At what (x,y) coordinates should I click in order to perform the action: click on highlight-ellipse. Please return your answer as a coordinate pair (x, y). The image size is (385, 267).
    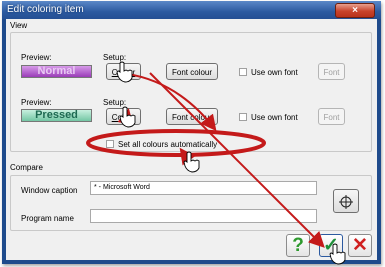
    Looking at the image, I should click on (176, 143).